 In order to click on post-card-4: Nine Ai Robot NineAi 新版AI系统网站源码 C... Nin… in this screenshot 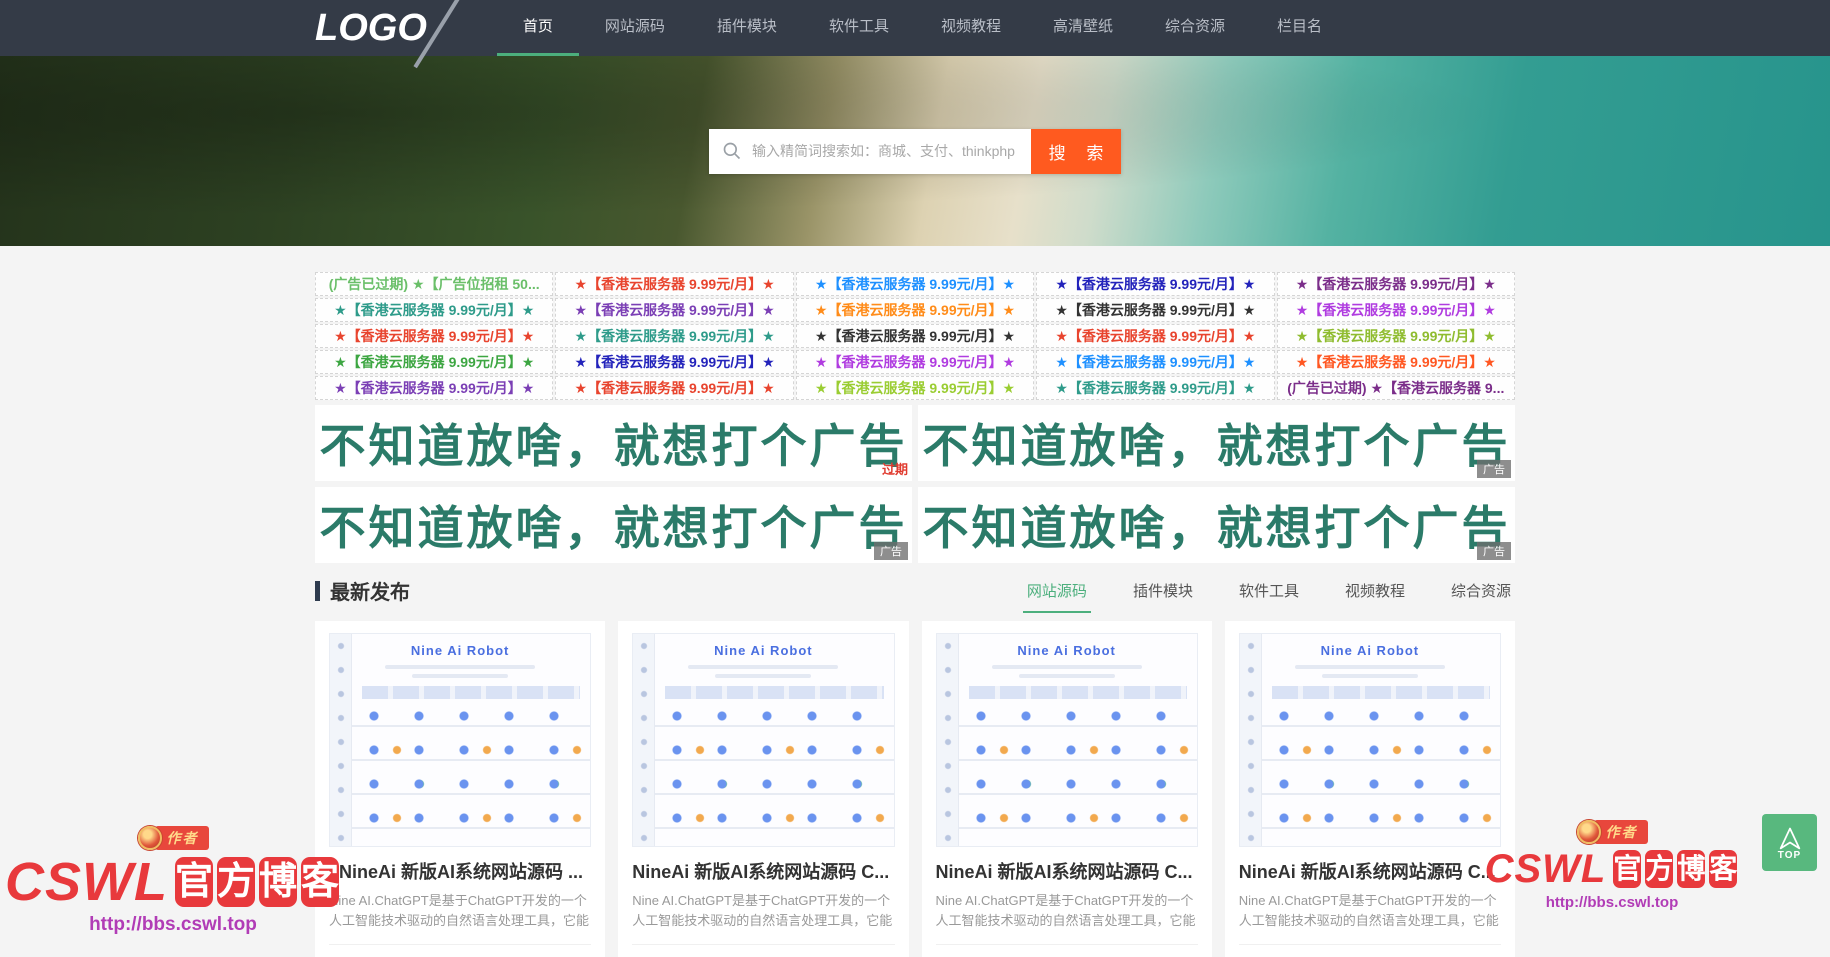, I will do `click(1369, 789)`.